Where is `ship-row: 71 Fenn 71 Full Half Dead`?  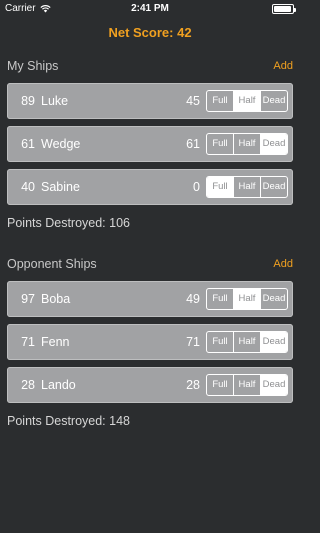 ship-row: 71 Fenn 71 Full Half Dead is located at coordinates (150, 342).